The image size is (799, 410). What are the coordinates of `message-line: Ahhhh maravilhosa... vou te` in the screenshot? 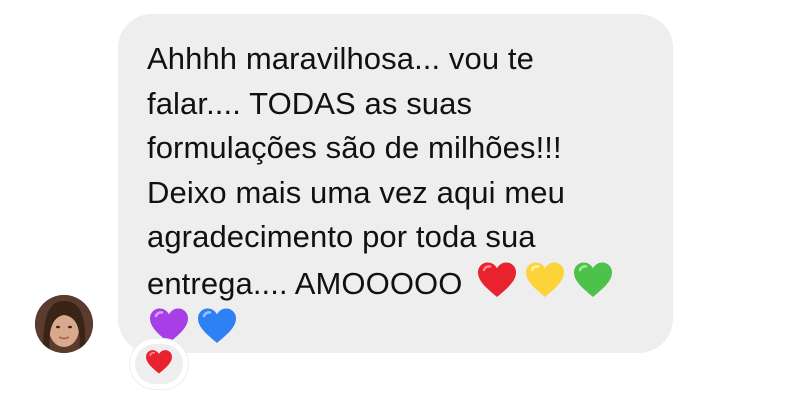 It's located at (340, 58).